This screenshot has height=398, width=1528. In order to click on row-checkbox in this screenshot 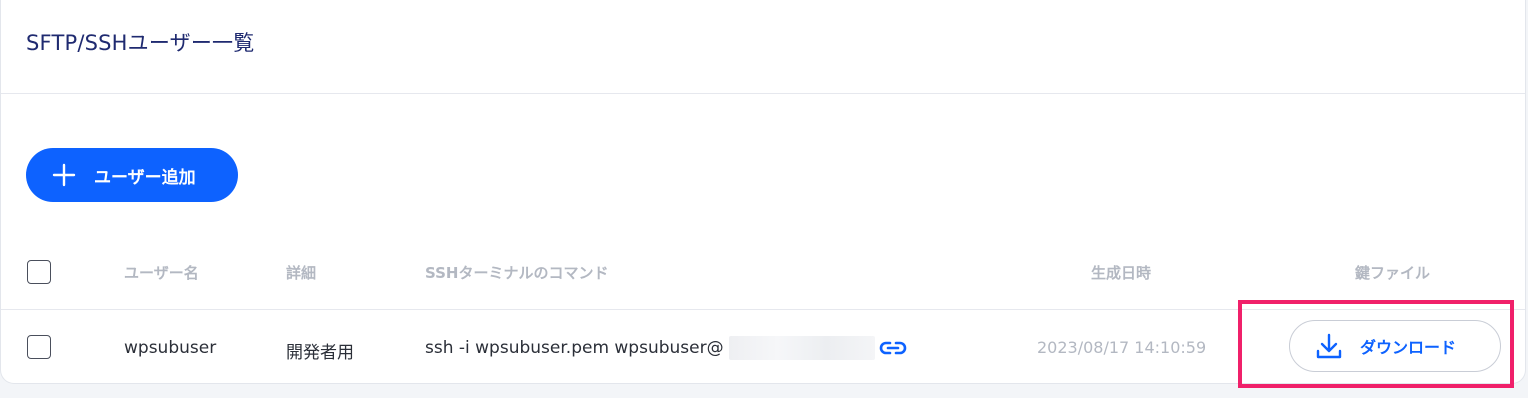, I will do `click(39, 347)`.